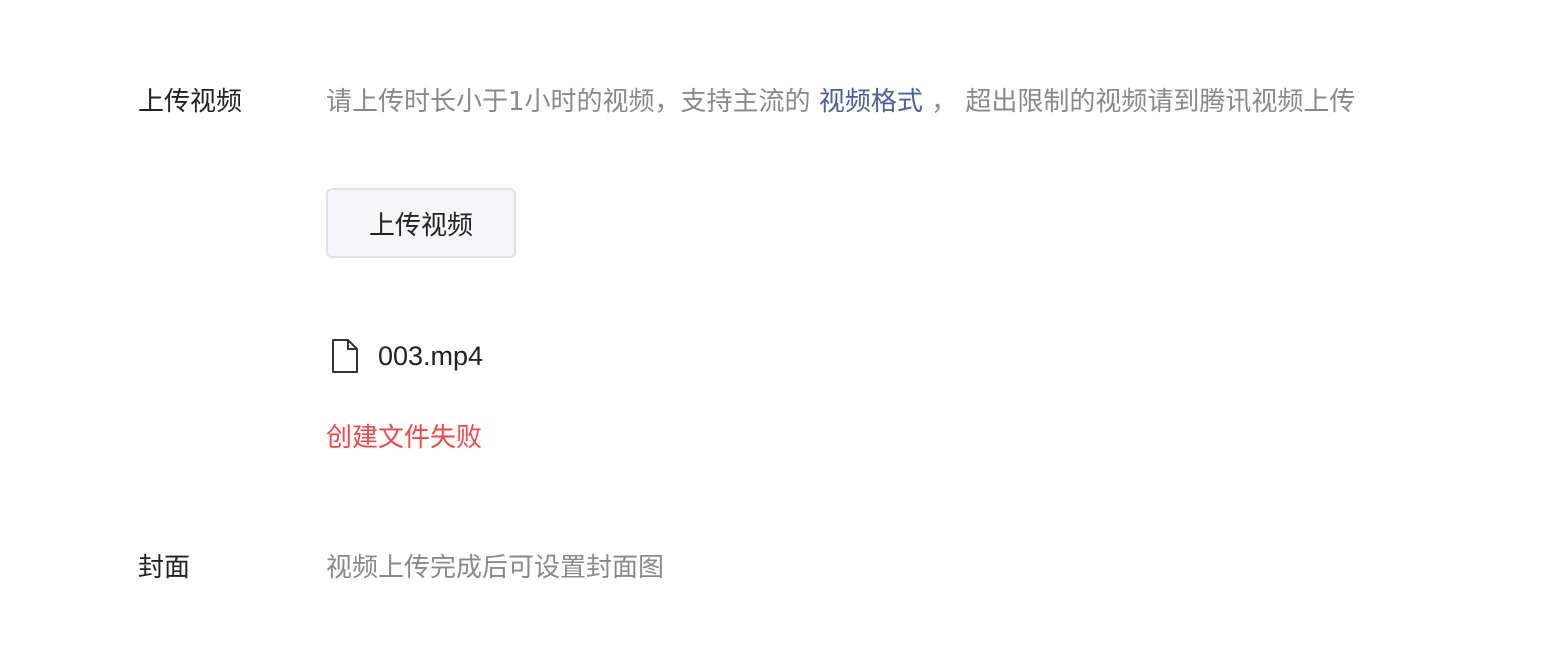 Image resolution: width=1560 pixels, height=658 pixels. Describe the element at coordinates (572, 102) in the screenshot. I see `upload-hint-text-before: 请上传时长小于1小时的视频，支持主流的` at that location.